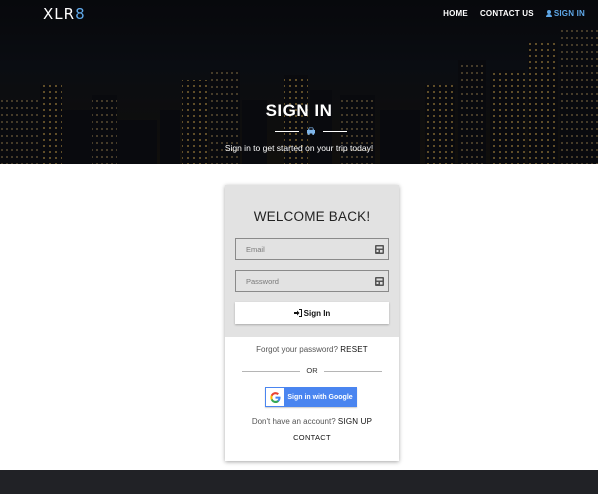 The image size is (598, 494). I want to click on brand-logo: XLR8, so click(64, 14).